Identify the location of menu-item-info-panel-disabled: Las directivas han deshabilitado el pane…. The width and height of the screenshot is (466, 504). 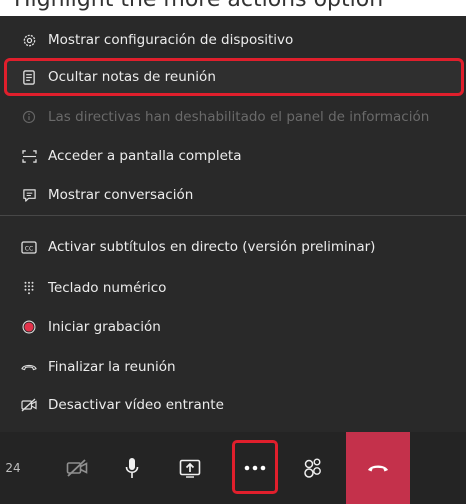
(233, 117).